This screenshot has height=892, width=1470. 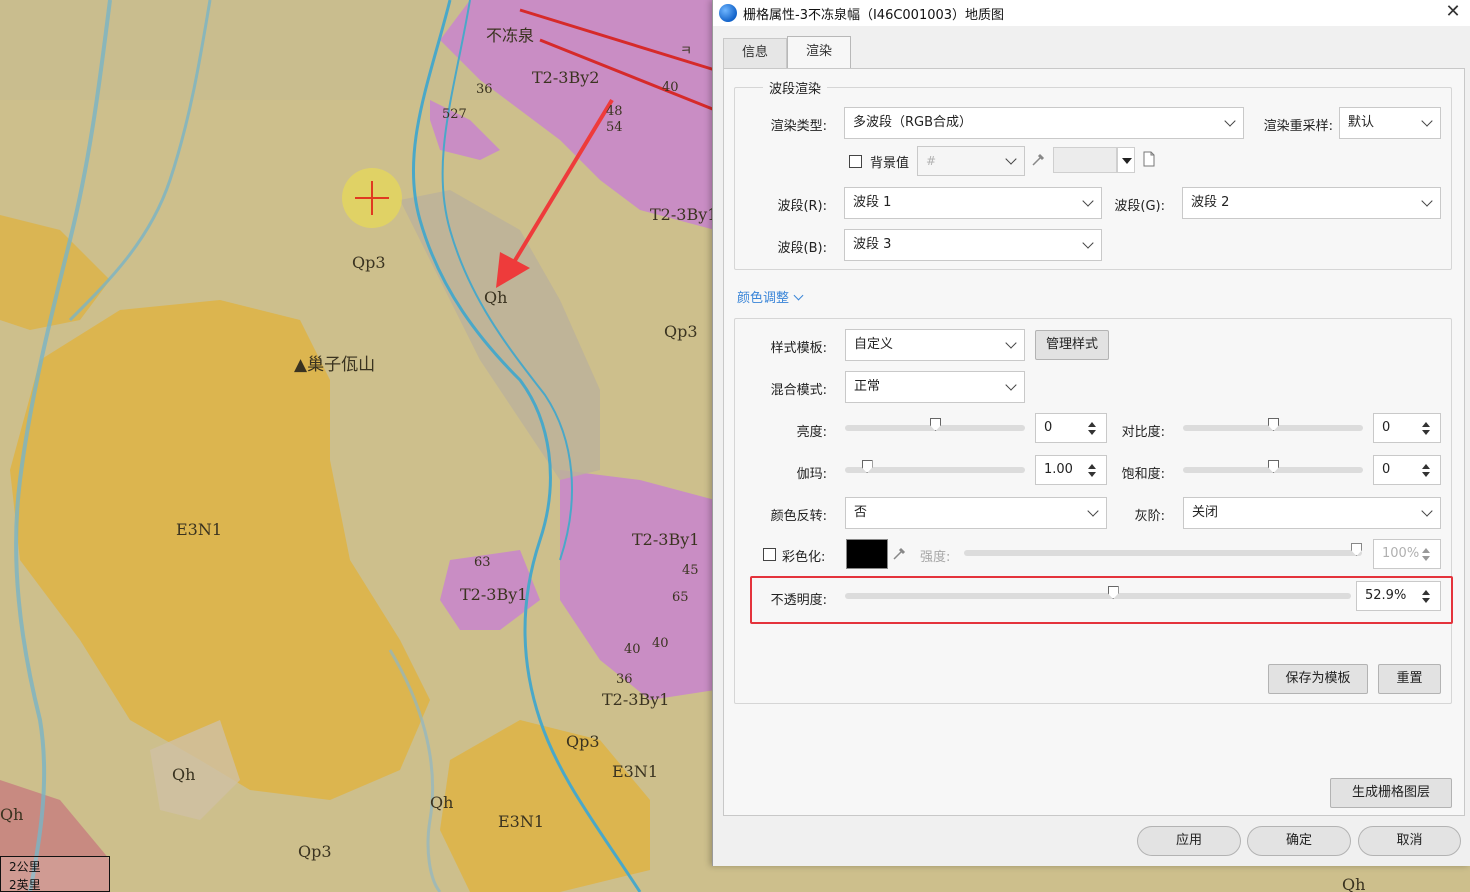 I want to click on strength-spinbox: 100%, so click(x=1407, y=554).